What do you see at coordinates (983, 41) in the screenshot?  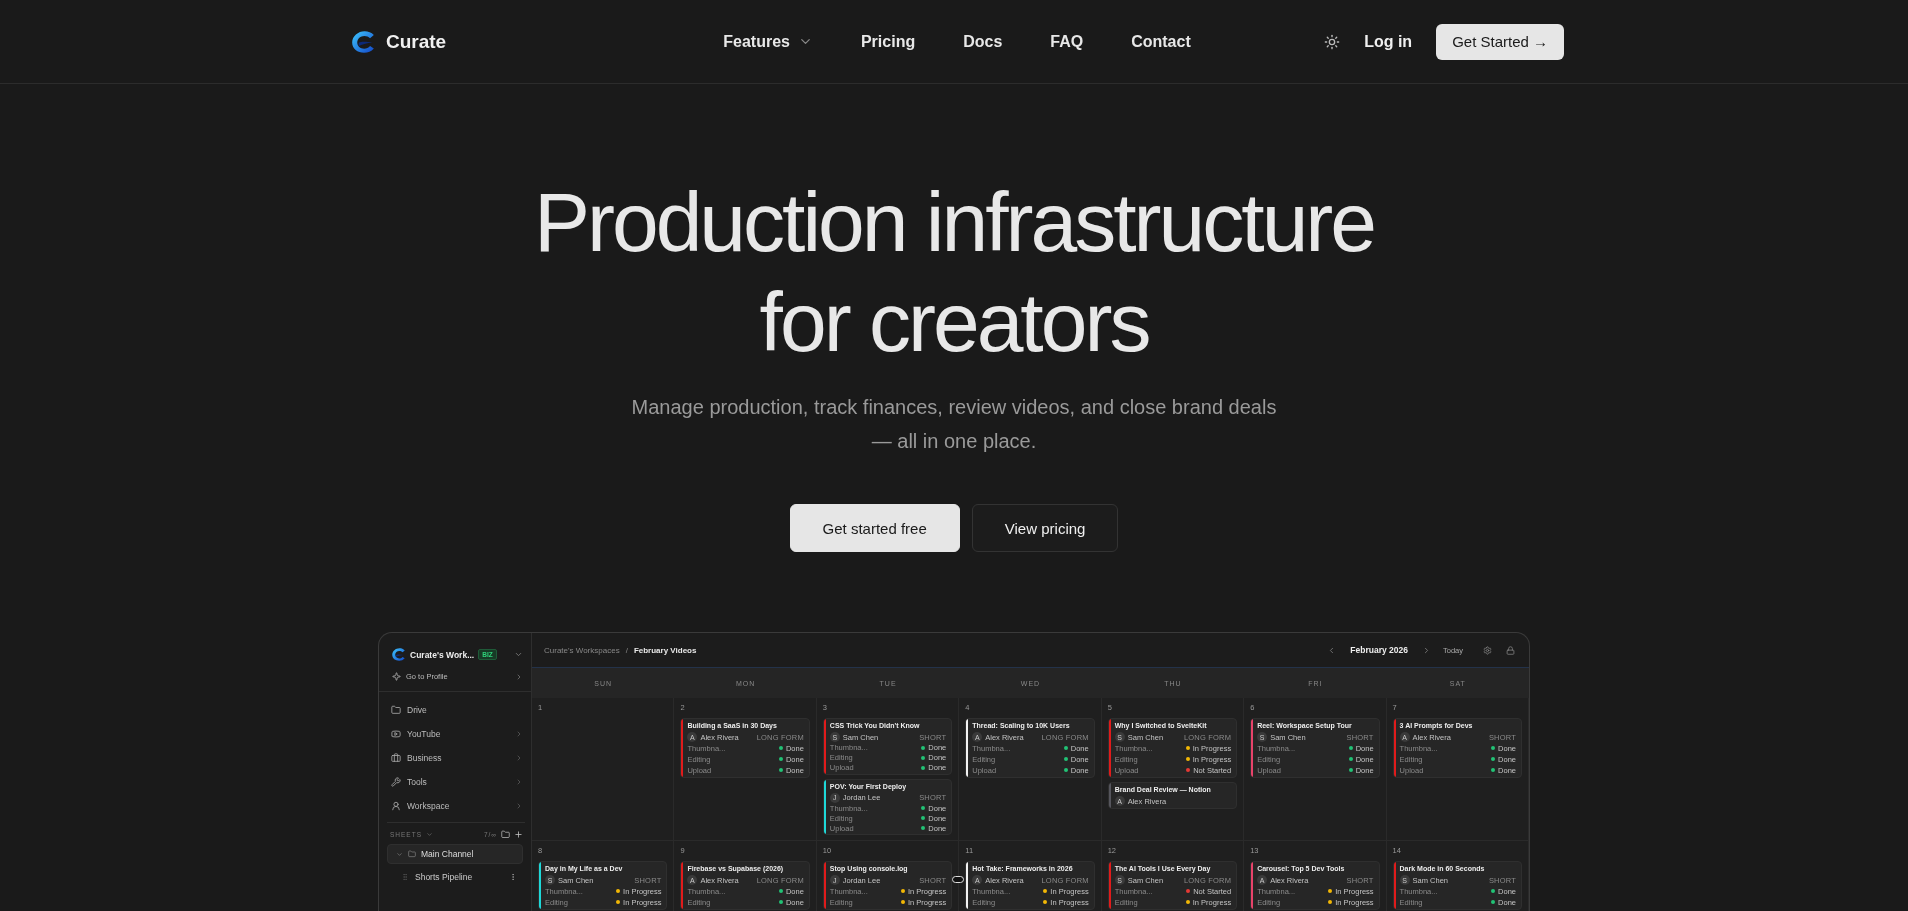 I see `nav-link: Docs` at bounding box center [983, 41].